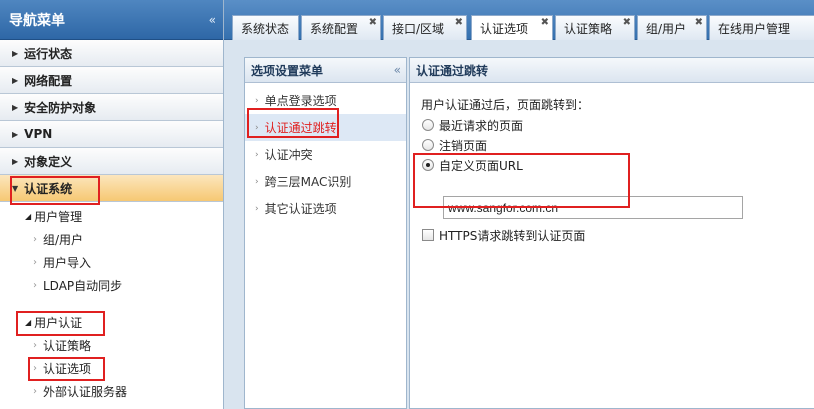 Image resolution: width=814 pixels, height=409 pixels. Describe the element at coordinates (48, 188) in the screenshot. I see `nav-section-label: 认证系统` at that location.